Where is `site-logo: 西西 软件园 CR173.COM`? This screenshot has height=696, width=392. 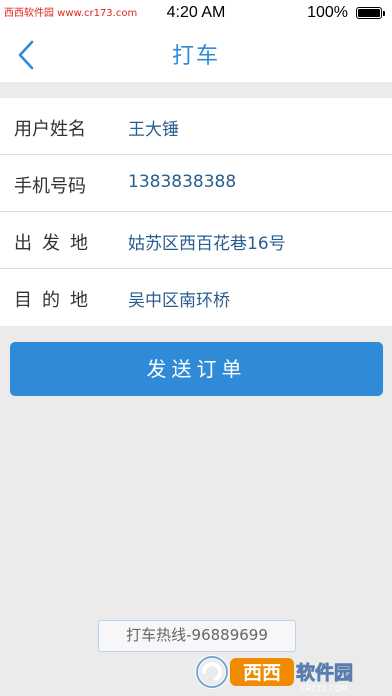 site-logo: 西西 软件园 CR173.COM is located at coordinates (274, 673).